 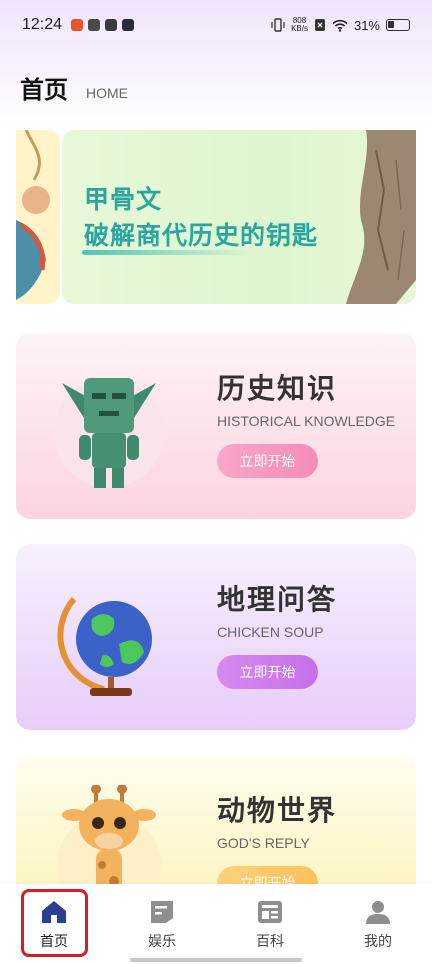 What do you see at coordinates (263, 843) in the screenshot?
I see `card-subtitle: GOD'S REPLY` at bounding box center [263, 843].